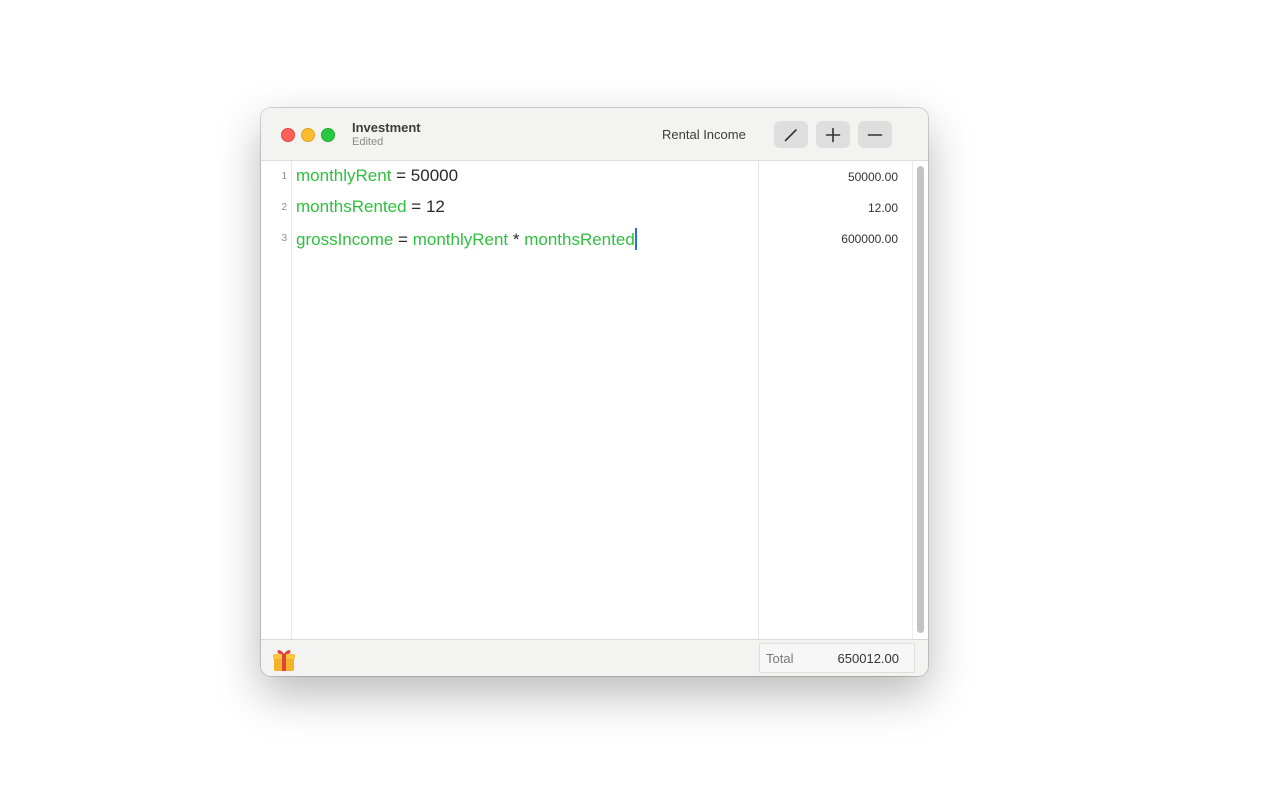 This screenshot has width=1280, height=800. Describe the element at coordinates (288, 135) in the screenshot. I see `close-window-button` at that location.